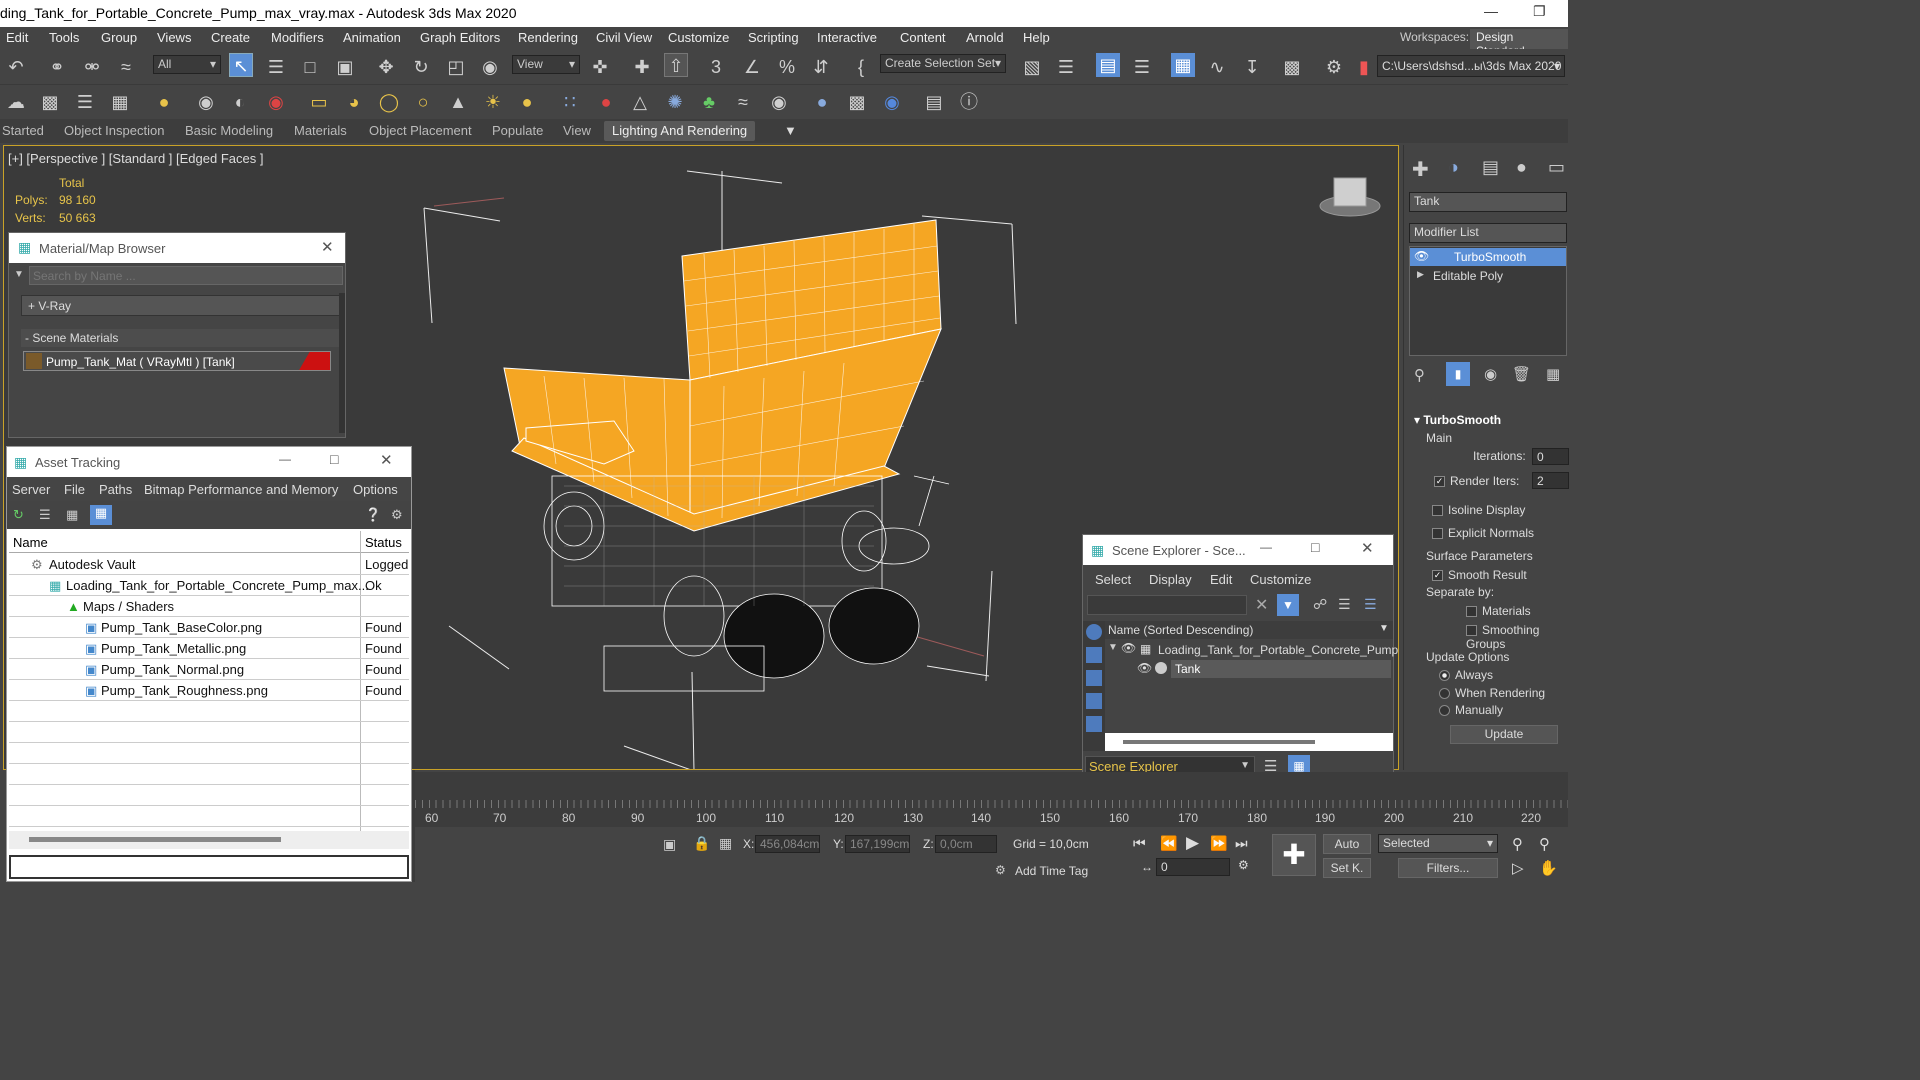  What do you see at coordinates (18, 515) in the screenshot?
I see `refresh-icon: ↻` at bounding box center [18, 515].